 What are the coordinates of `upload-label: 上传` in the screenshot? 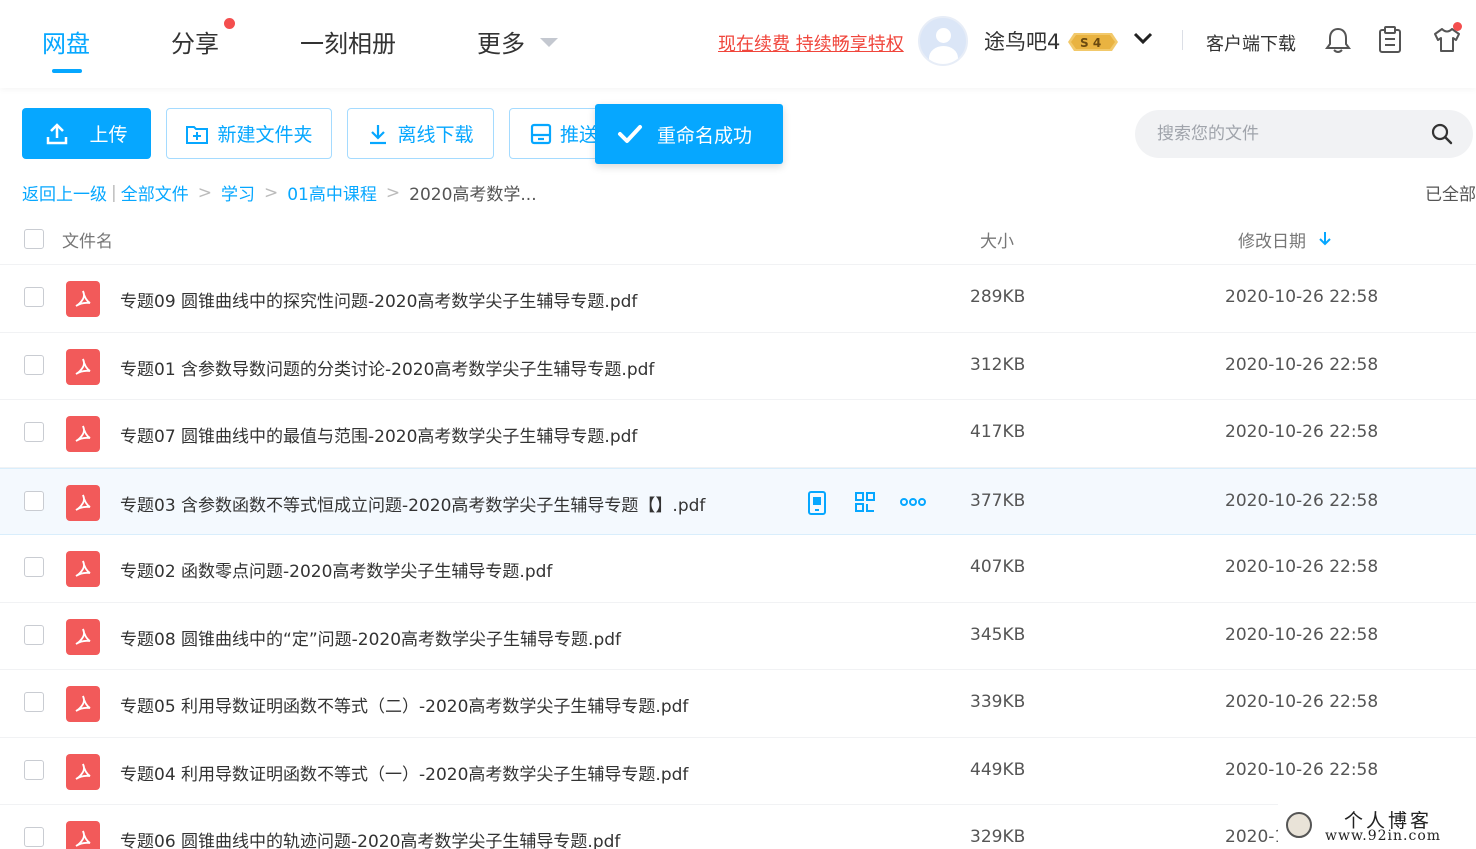 It's located at (108, 135).